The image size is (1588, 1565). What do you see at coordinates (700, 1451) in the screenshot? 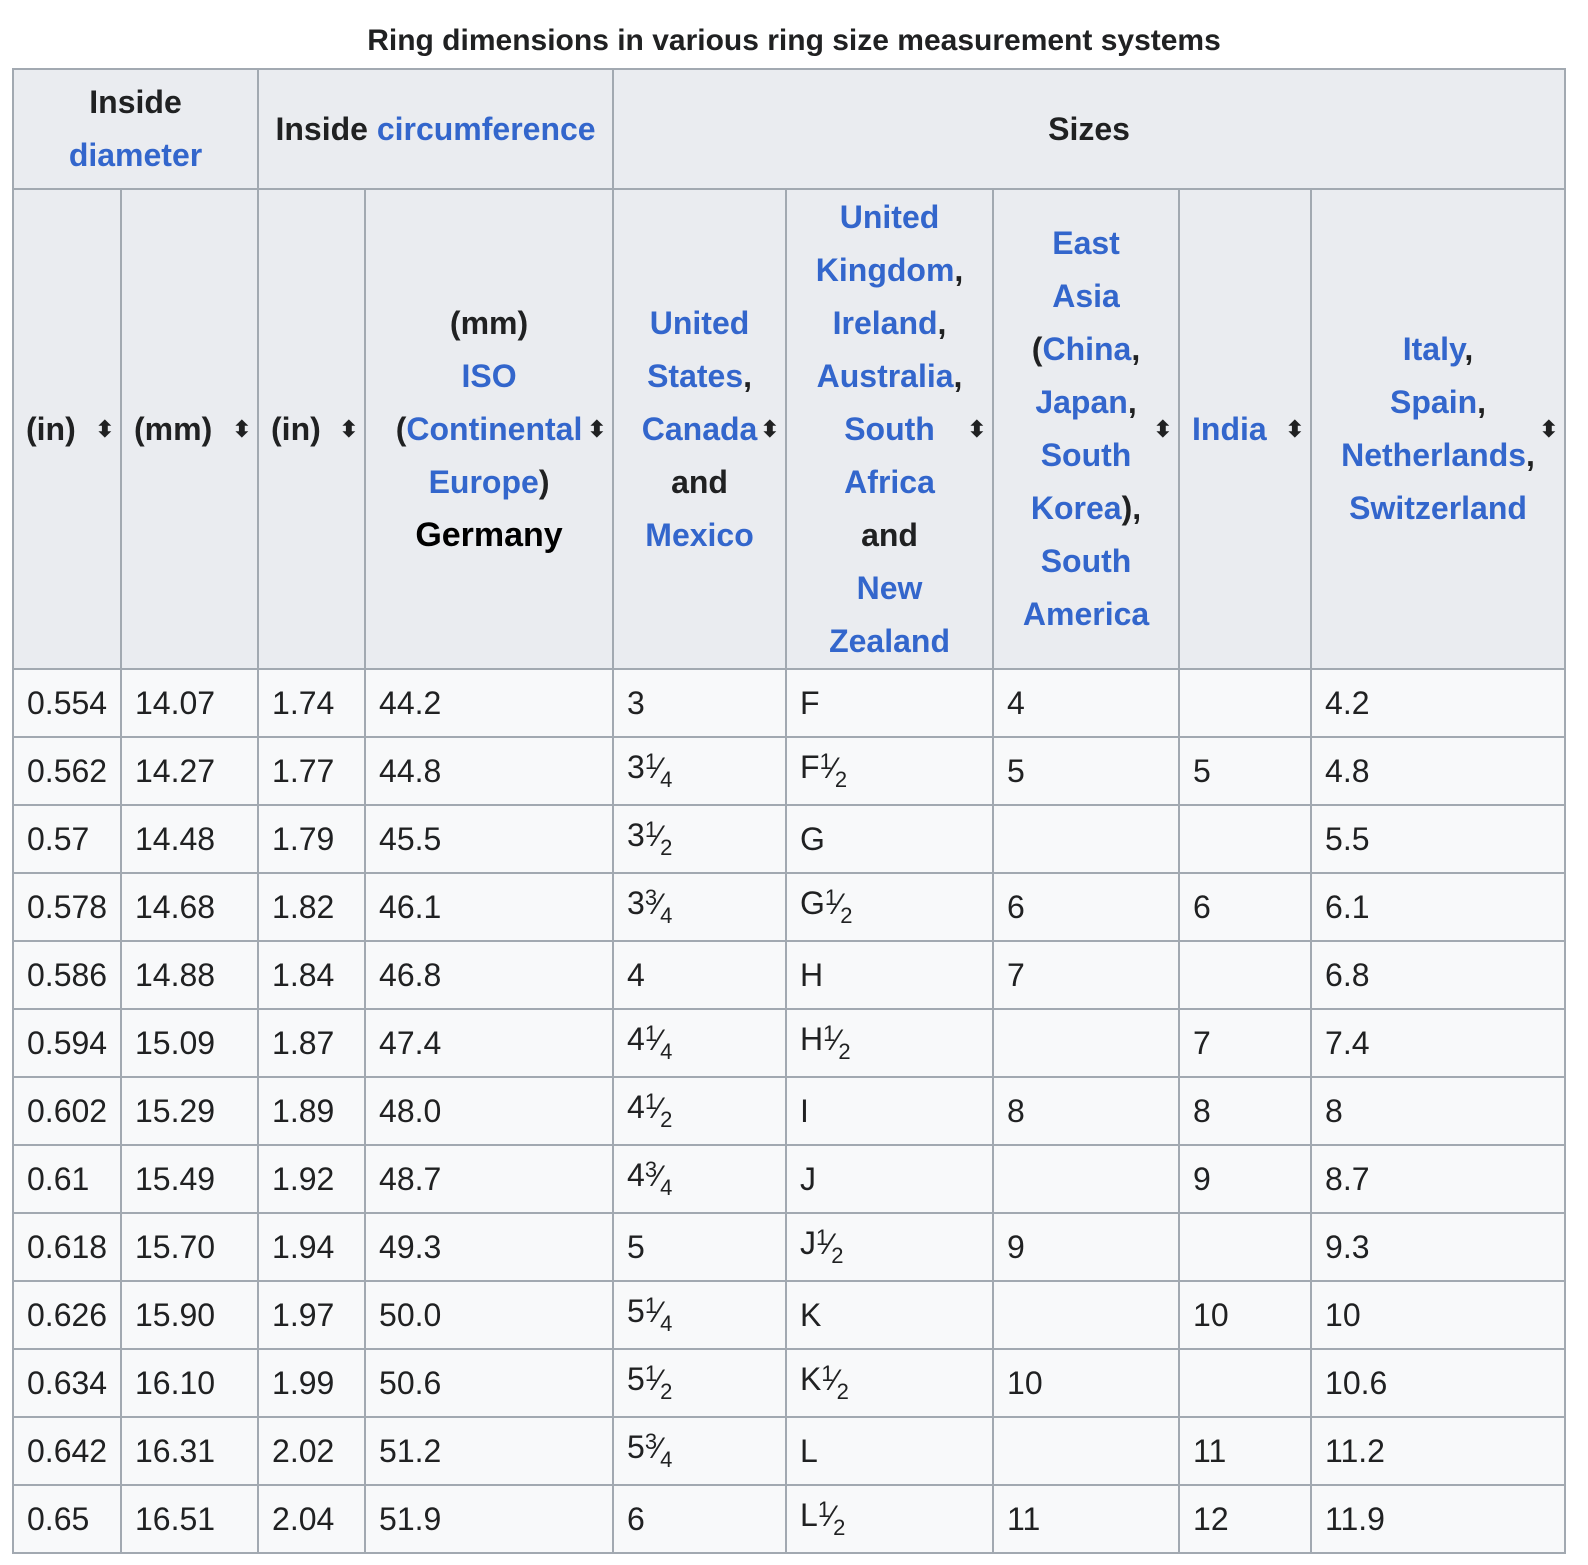
I see `cell-us-size: 53⁄4` at bounding box center [700, 1451].